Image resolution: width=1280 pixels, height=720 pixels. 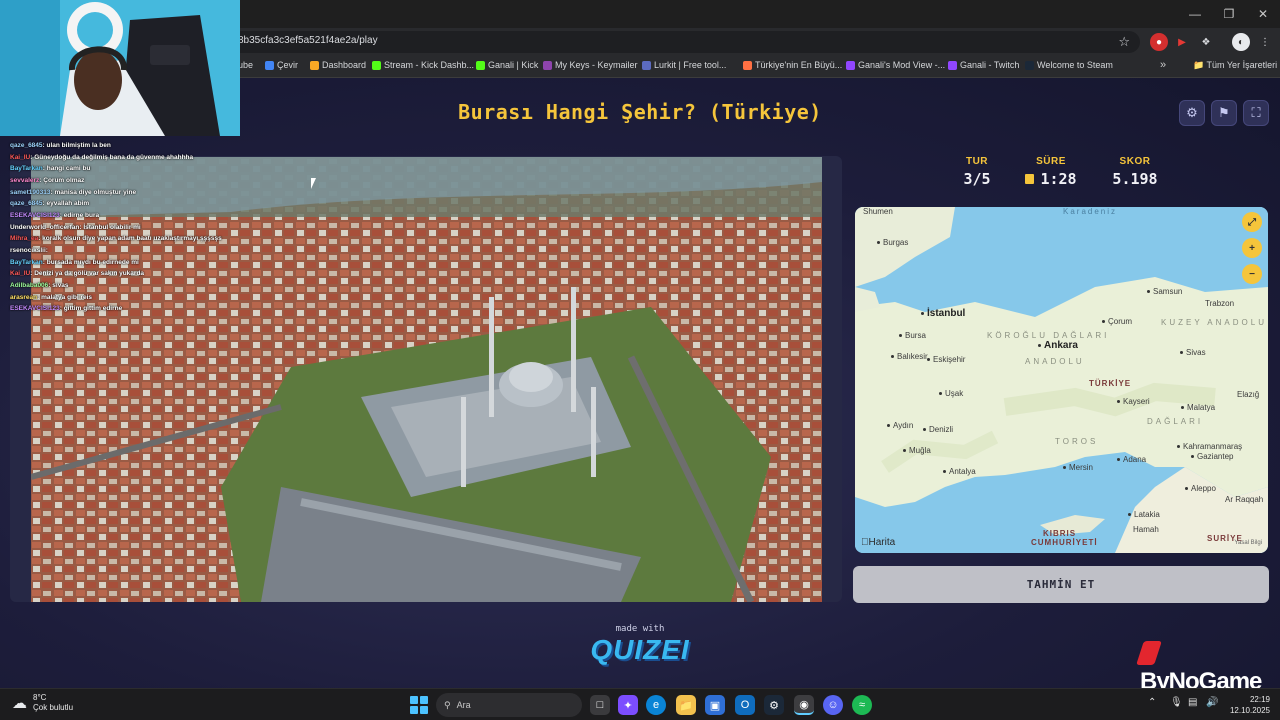 I want to click on task-view-icon: □, so click(x=600, y=705).